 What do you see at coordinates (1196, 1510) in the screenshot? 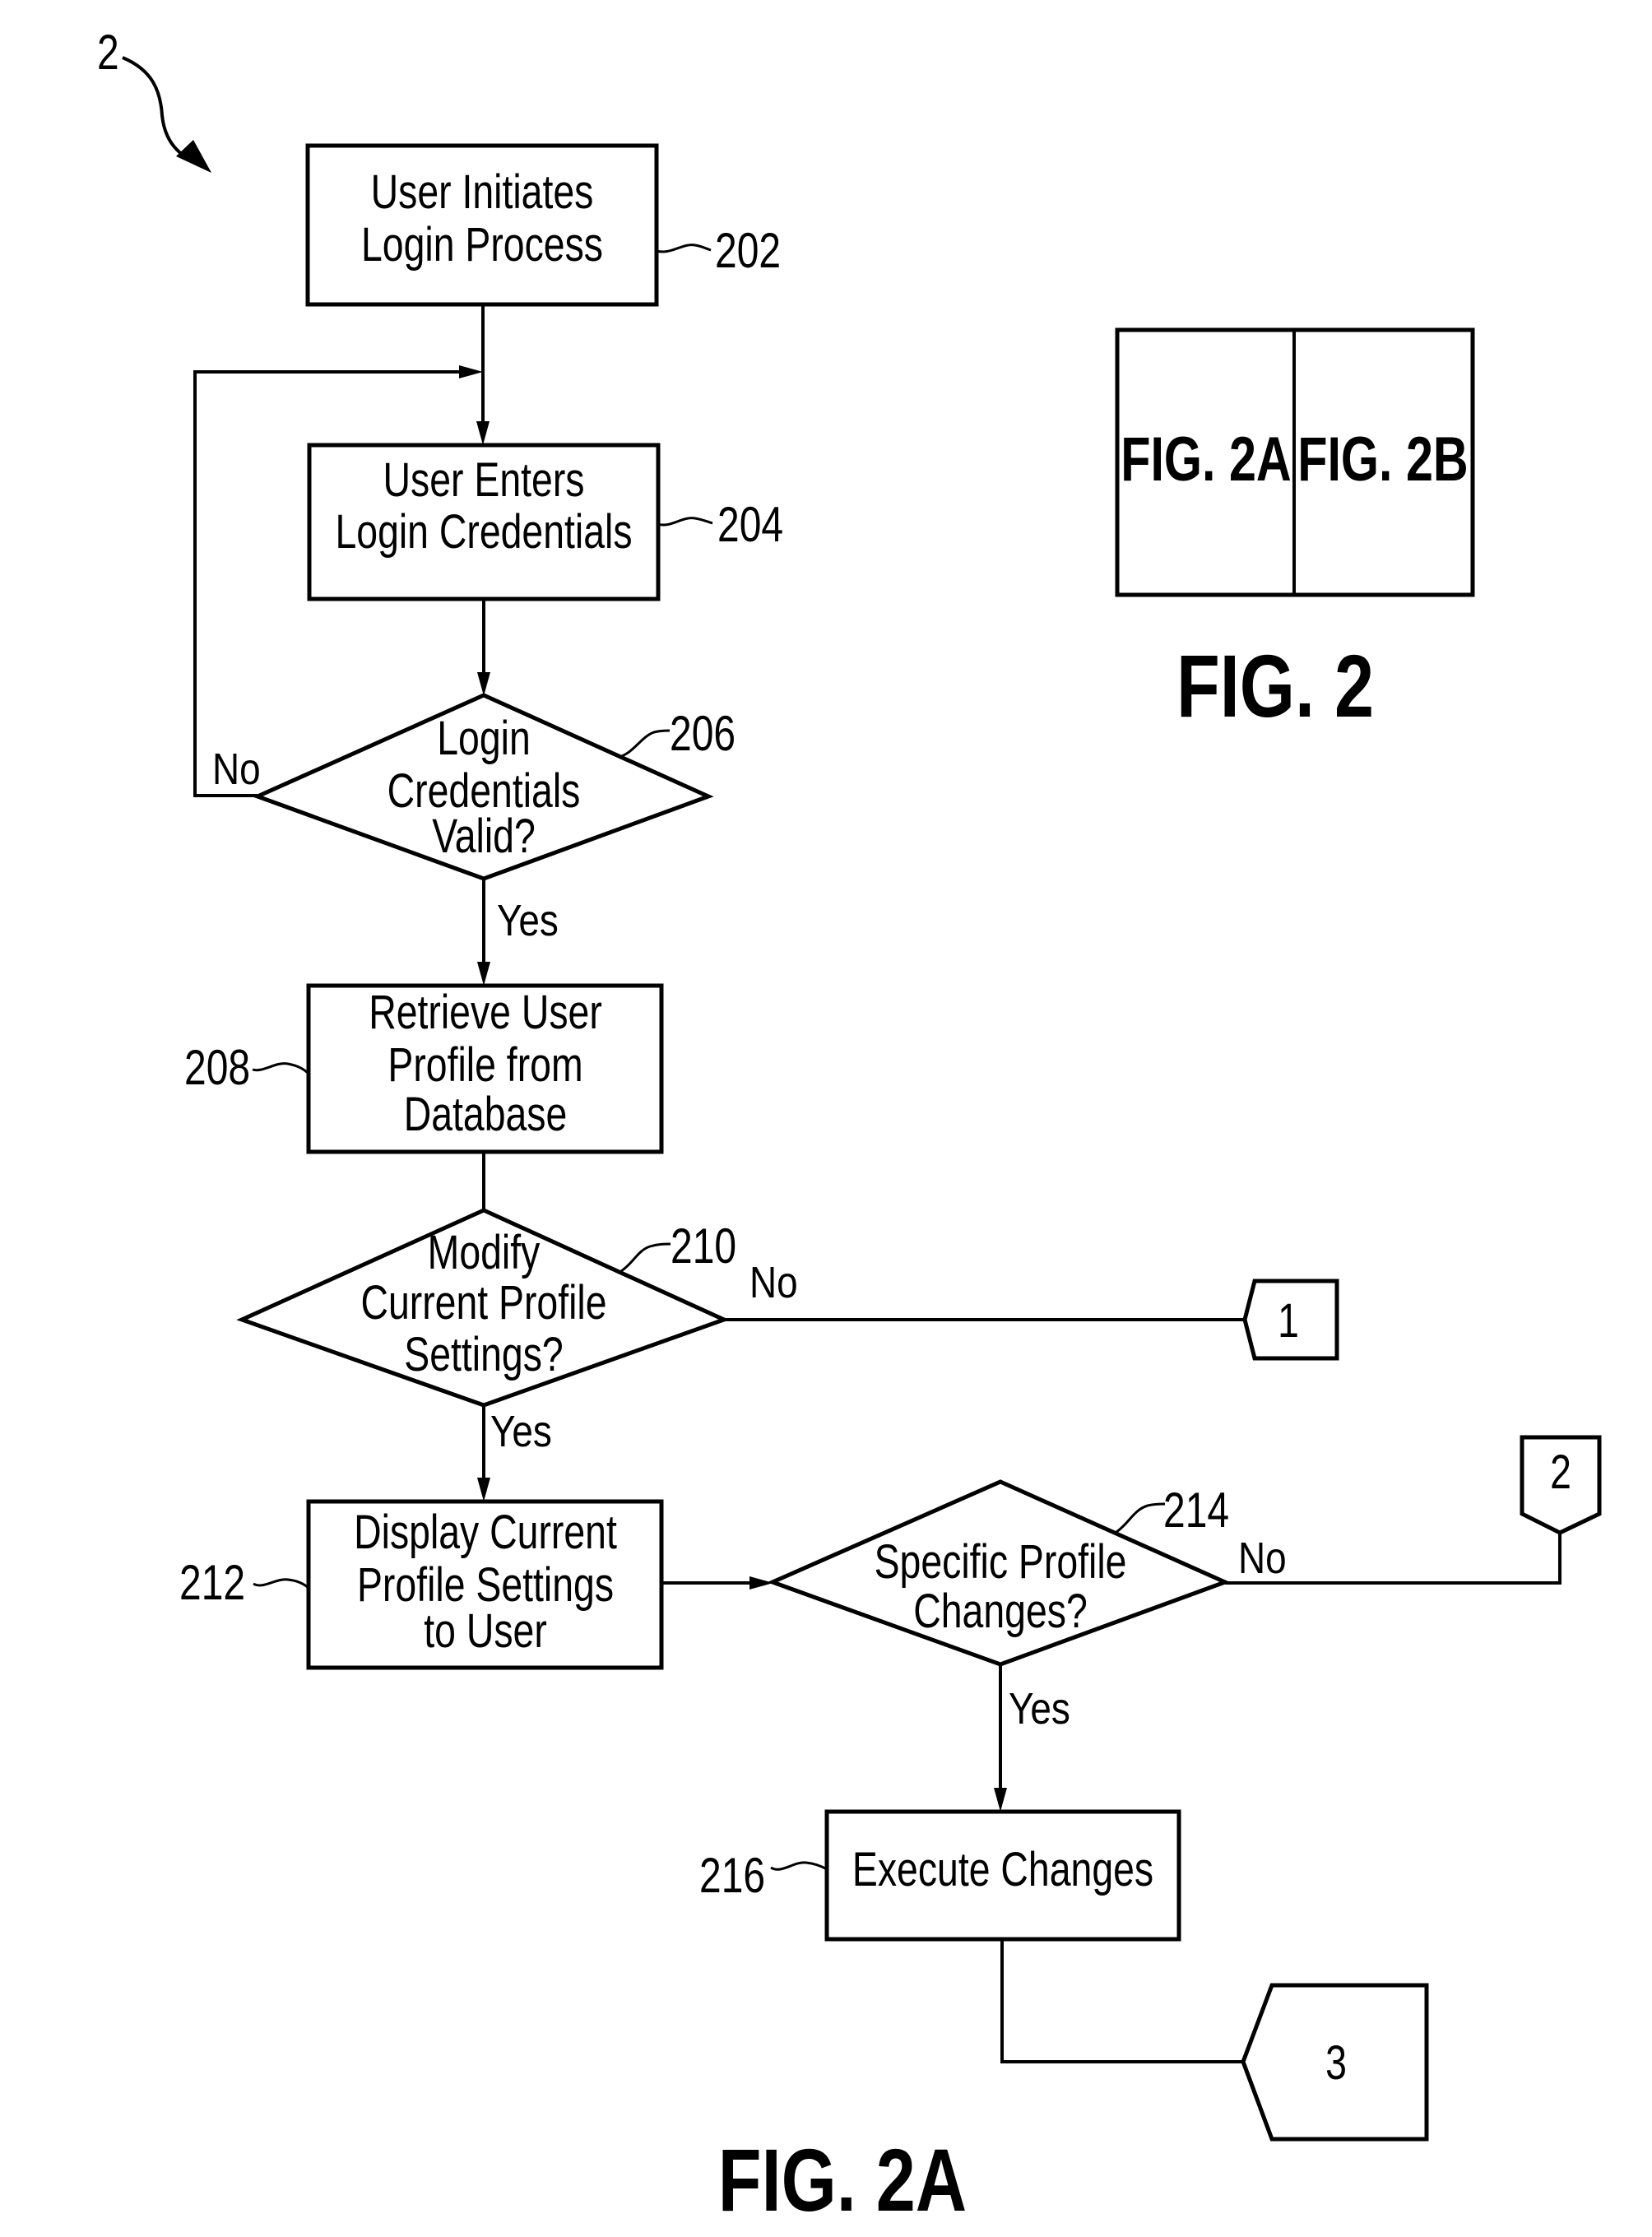
I see `decision-214-ref: 214` at bounding box center [1196, 1510].